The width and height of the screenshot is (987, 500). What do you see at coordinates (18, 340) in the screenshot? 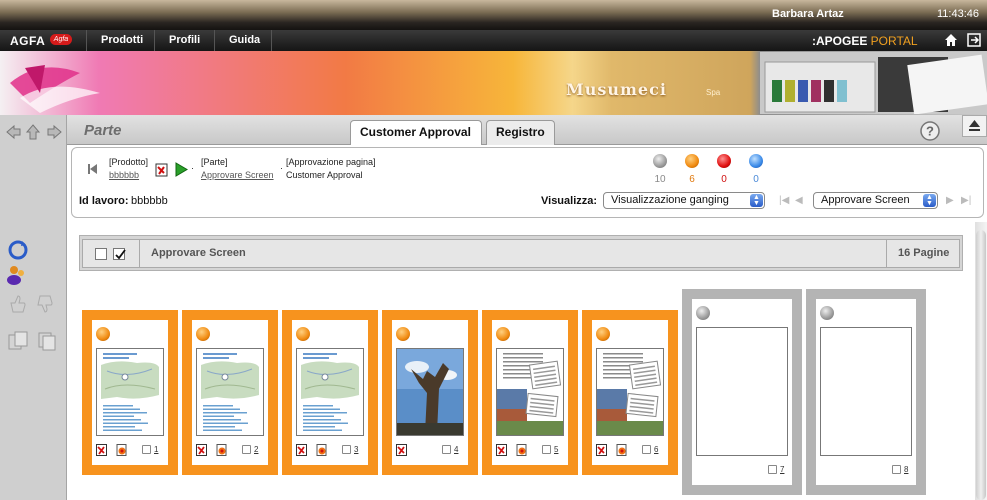
I see `compare-pages-icon` at bounding box center [18, 340].